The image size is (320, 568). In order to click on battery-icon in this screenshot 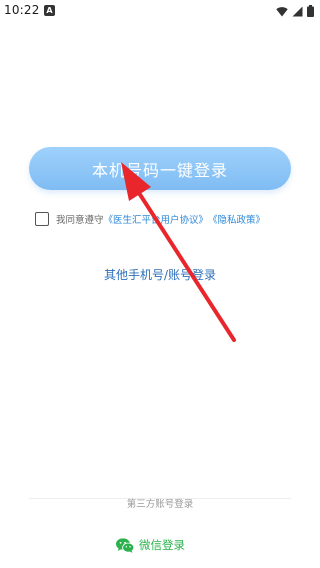, I will do `click(310, 11)`.